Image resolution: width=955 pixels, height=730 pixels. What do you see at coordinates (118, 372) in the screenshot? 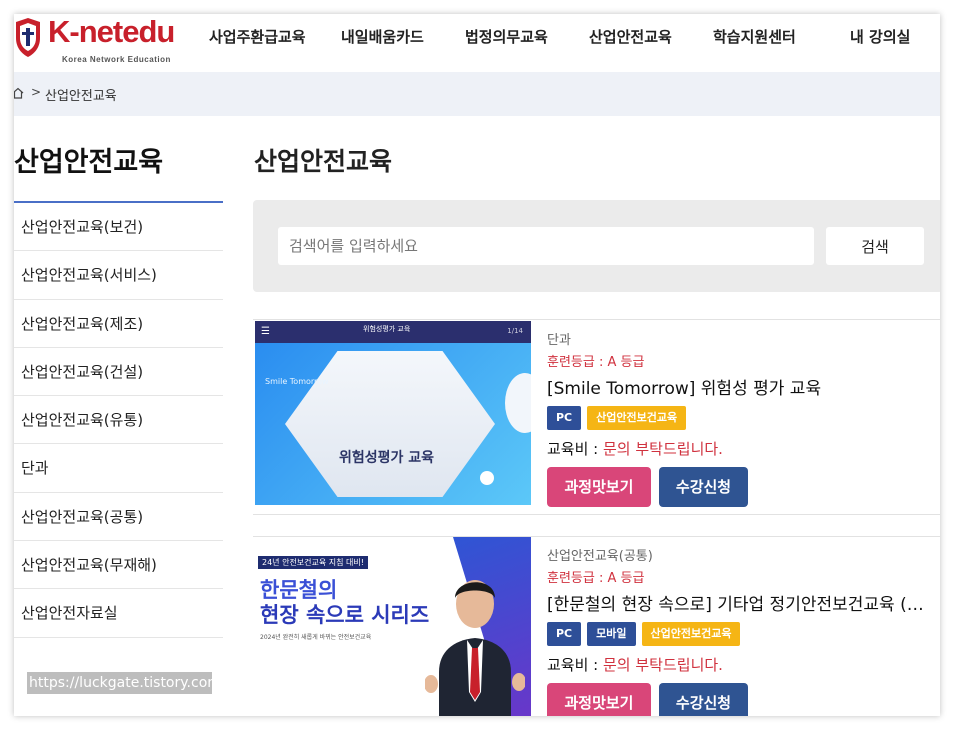
I see `sidebar-item-construction: 산업안전교육(건설)` at bounding box center [118, 372].